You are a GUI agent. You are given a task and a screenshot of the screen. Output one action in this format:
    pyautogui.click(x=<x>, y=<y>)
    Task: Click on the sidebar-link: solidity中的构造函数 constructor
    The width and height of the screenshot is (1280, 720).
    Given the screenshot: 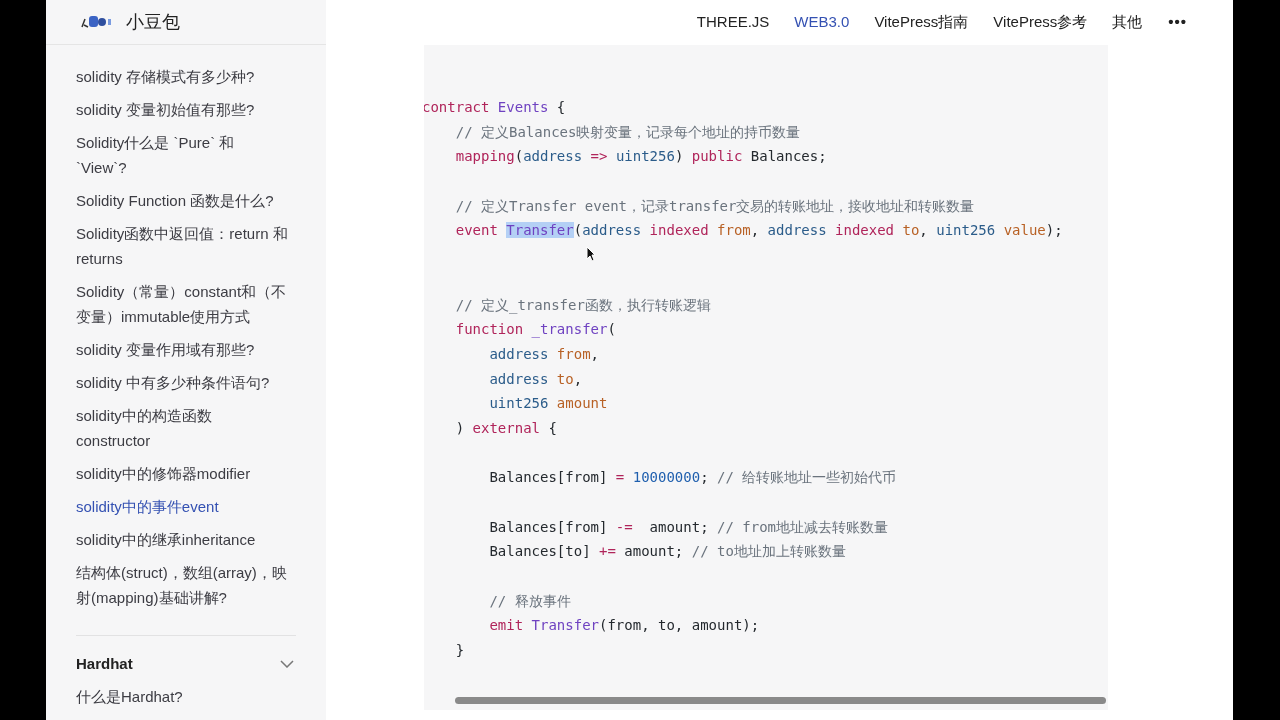 What is the action you would take?
    pyautogui.click(x=182, y=428)
    